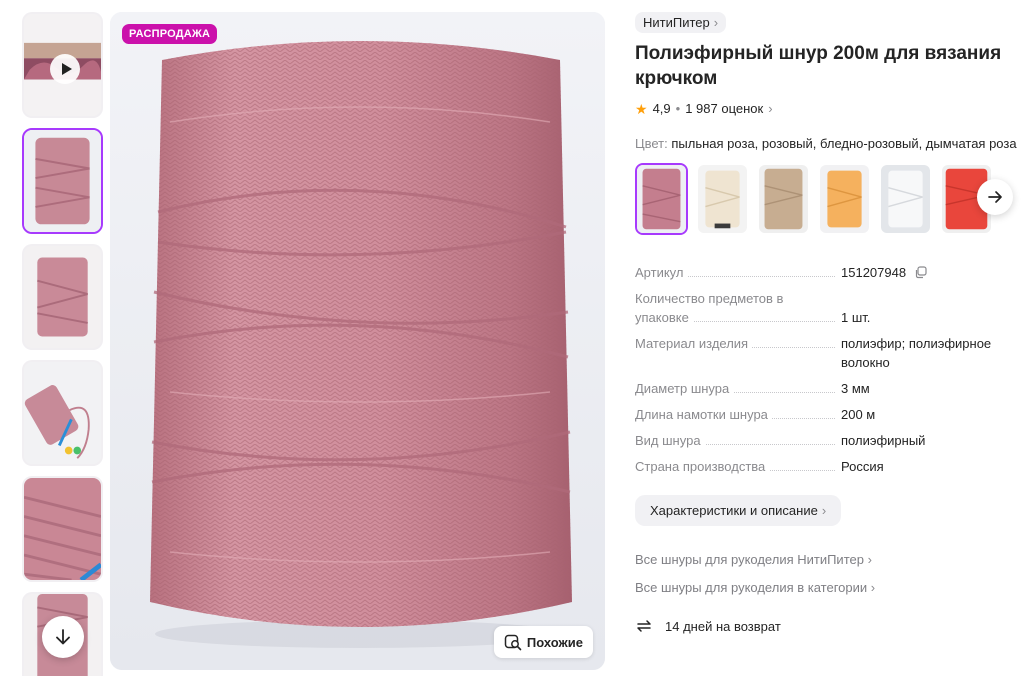  I want to click on description-button: Характеристики и описание ›, so click(738, 510).